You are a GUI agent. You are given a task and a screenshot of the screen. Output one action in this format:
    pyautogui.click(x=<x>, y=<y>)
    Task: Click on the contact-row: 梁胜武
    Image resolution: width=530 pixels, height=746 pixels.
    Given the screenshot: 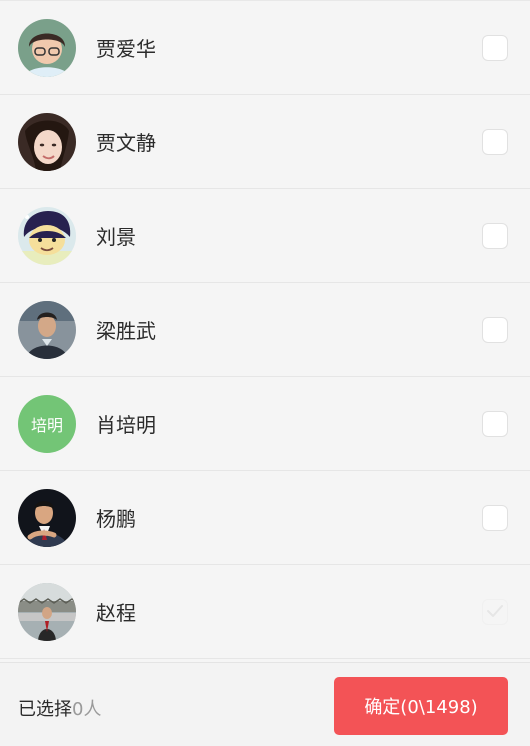 What is the action you would take?
    pyautogui.click(x=265, y=330)
    